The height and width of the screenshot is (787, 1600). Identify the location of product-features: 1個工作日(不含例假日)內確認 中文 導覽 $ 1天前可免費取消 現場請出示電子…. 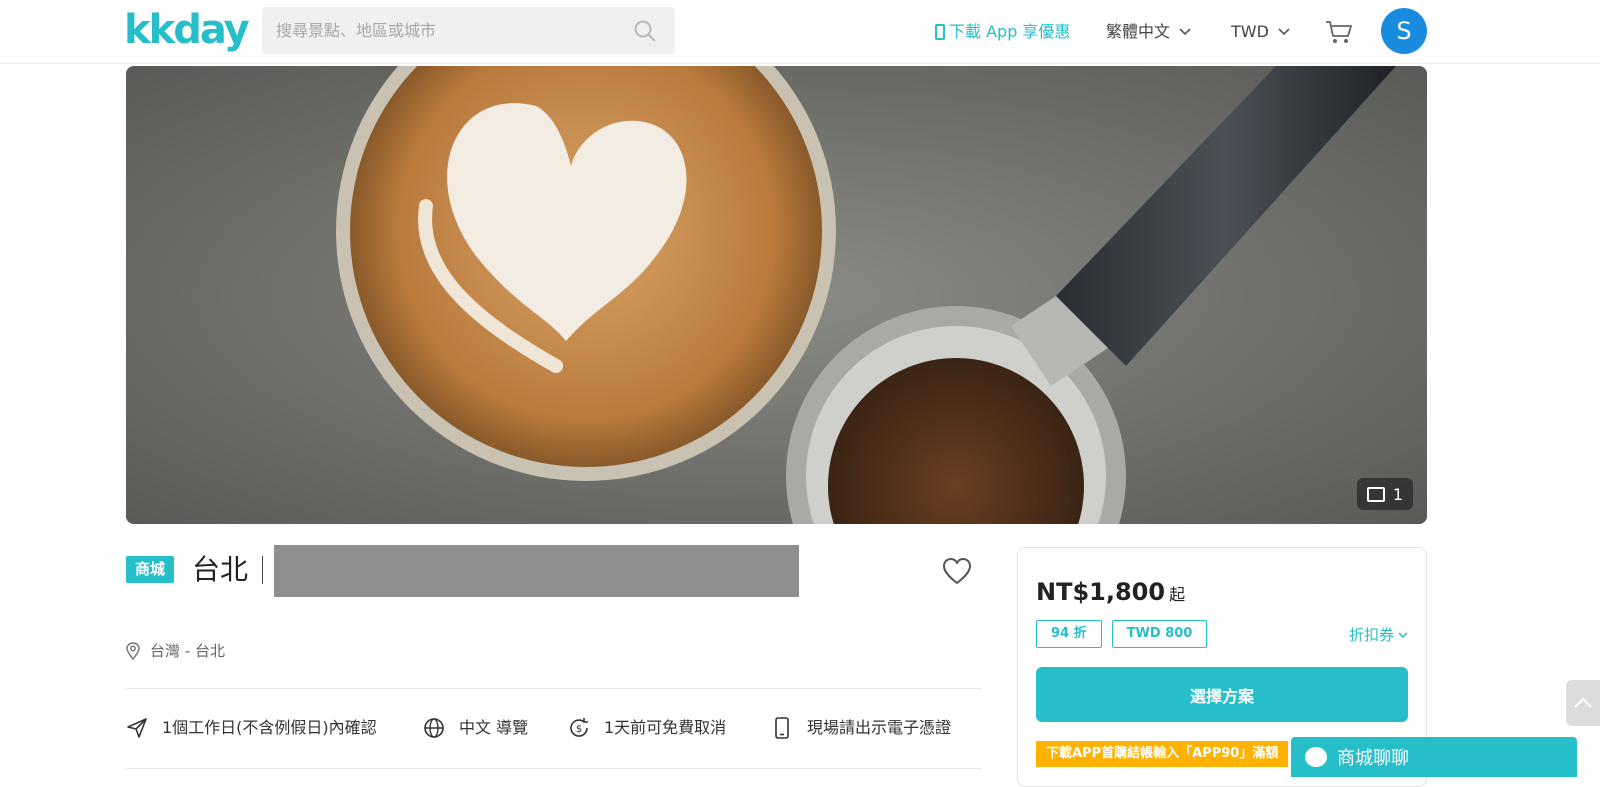
(538, 728).